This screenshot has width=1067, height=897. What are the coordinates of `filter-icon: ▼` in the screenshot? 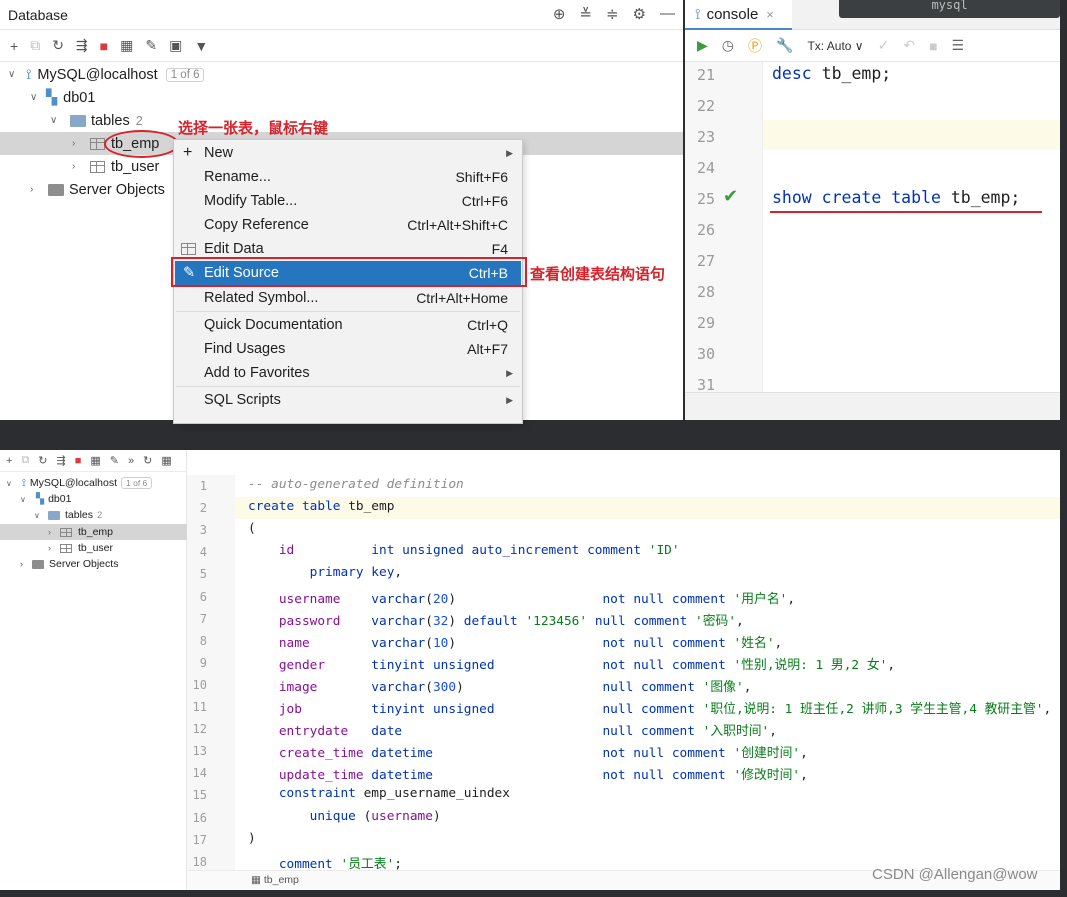 It's located at (201, 46).